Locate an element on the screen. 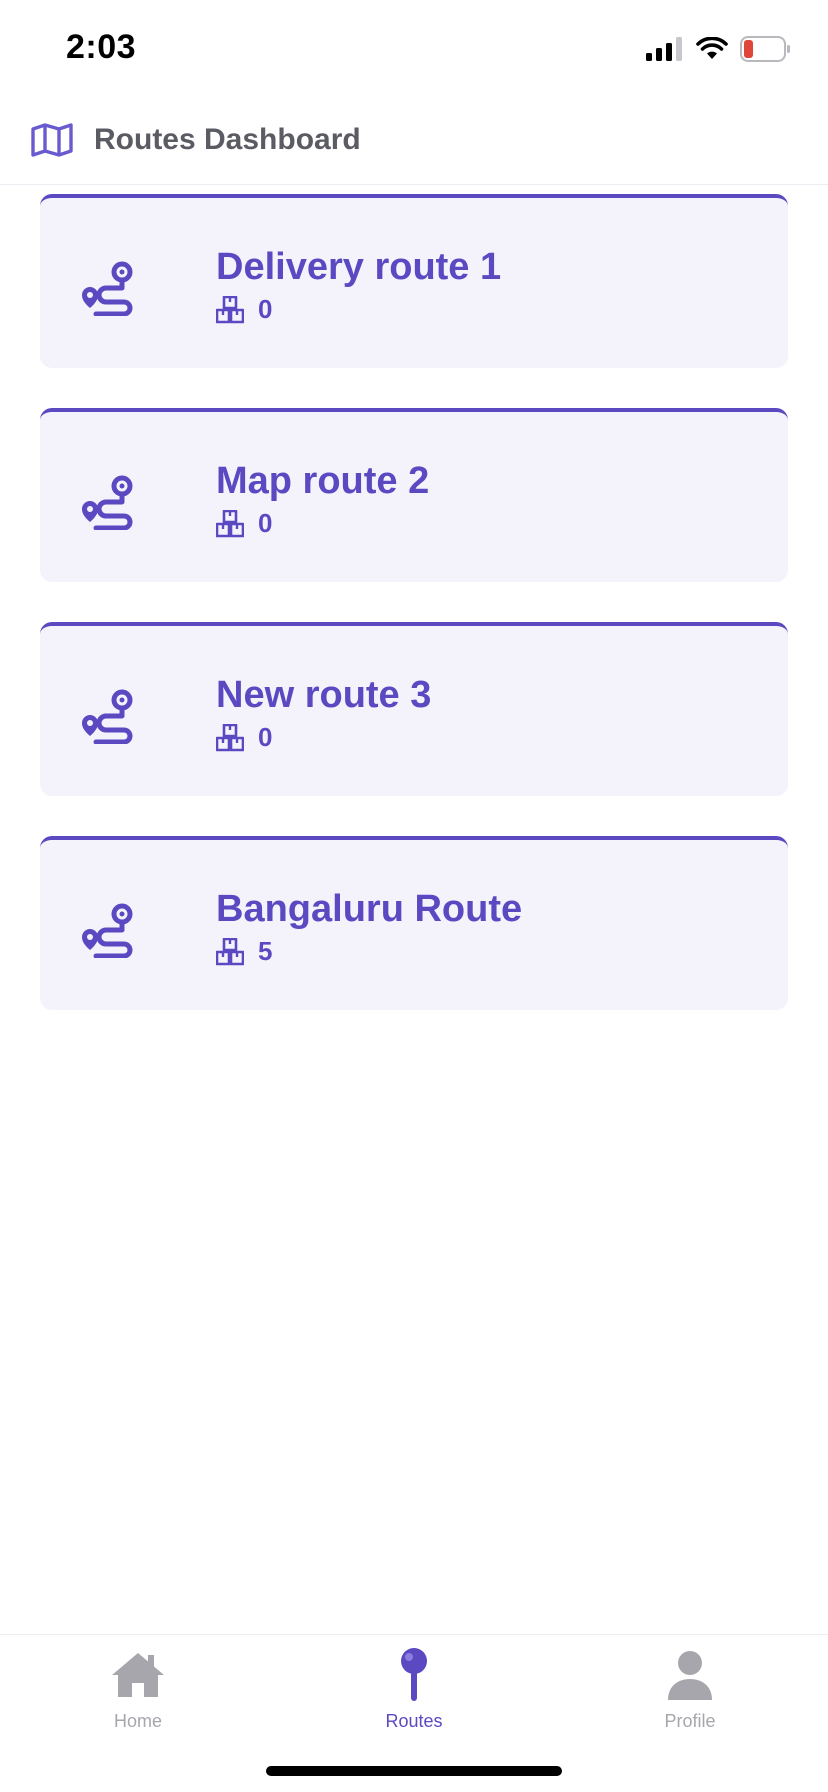 The height and width of the screenshot is (1792, 828). route-name: New route 3 is located at coordinates (324, 695).